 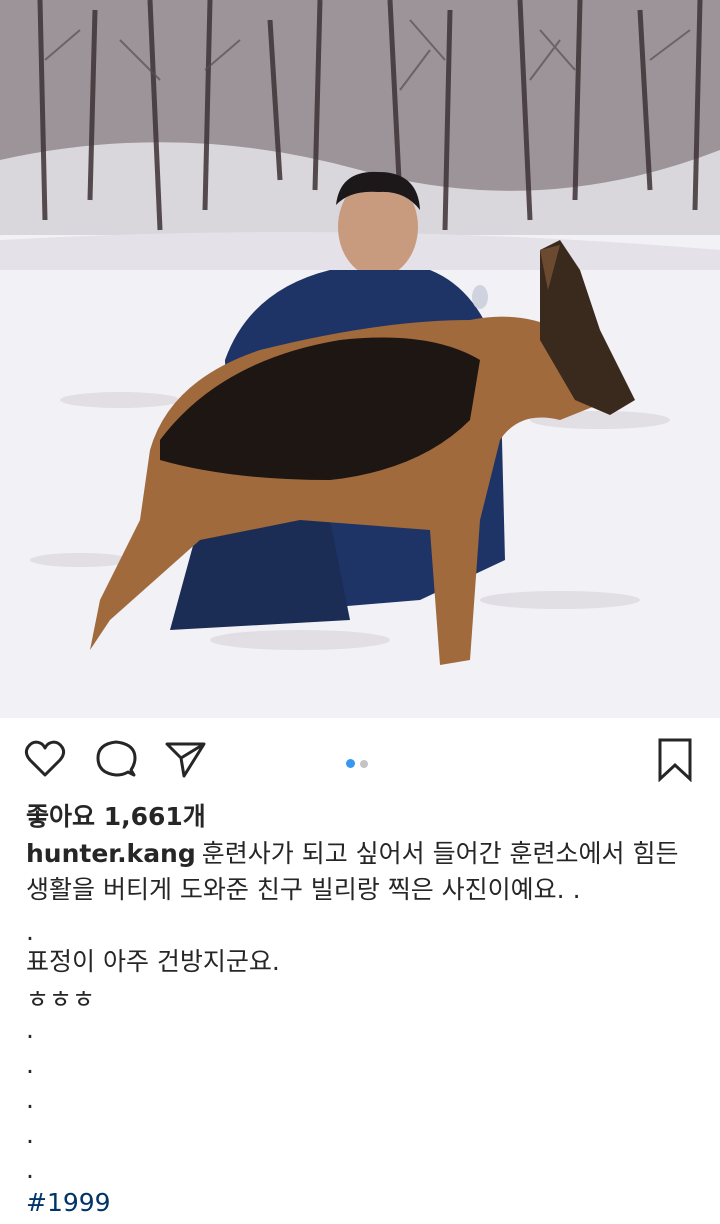 I want to click on action-bar, so click(x=360, y=759).